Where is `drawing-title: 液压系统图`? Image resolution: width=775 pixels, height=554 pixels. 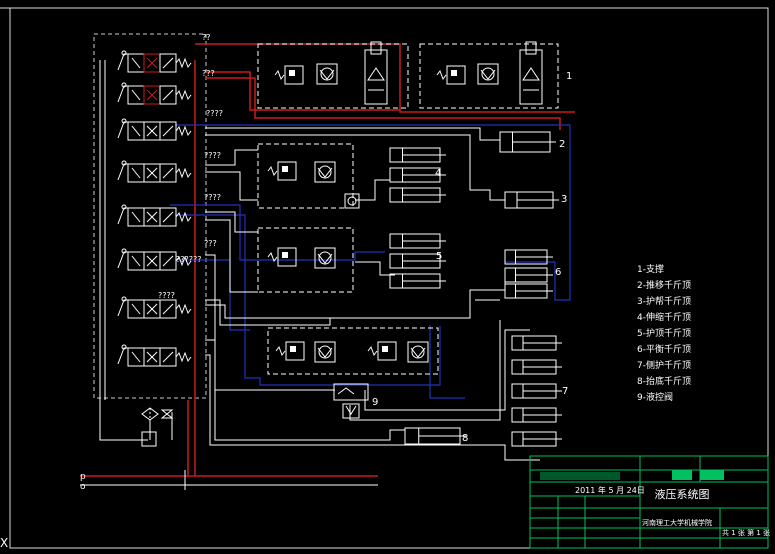 drawing-title: 液压系统图 is located at coordinates (682, 494).